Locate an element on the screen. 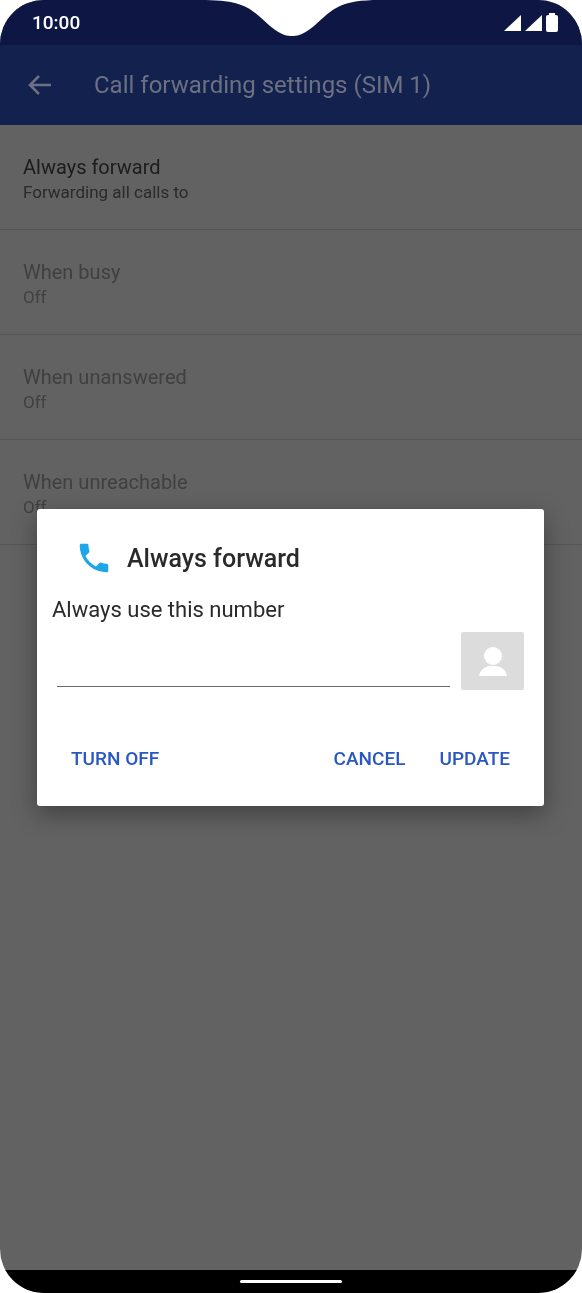 This screenshot has height=1293, width=582. screen-title: Call forwarding settings (SIM 1) is located at coordinates (263, 85).